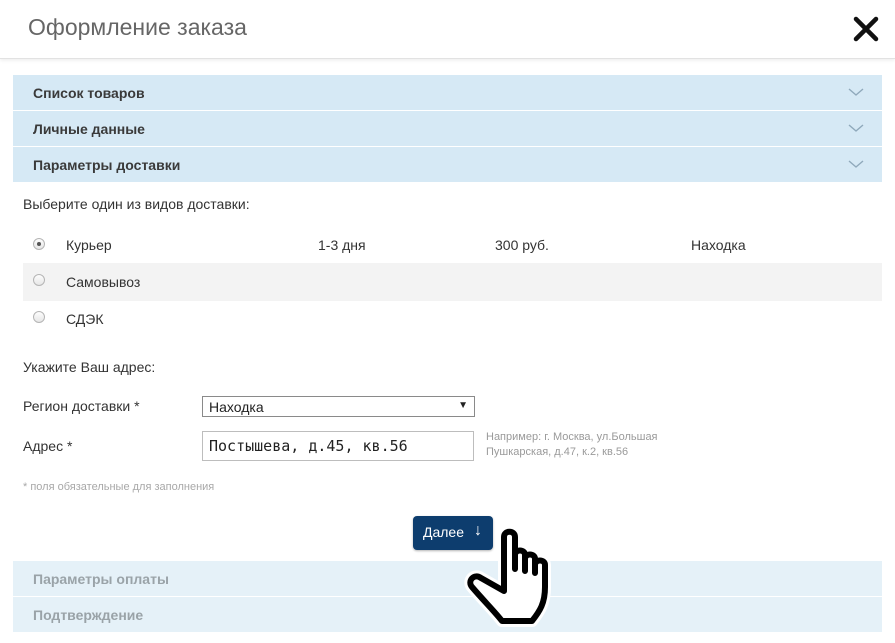 The image size is (895, 643). Describe the element at coordinates (447, 29) in the screenshot. I see `modal-header: Оформление заказа` at that location.